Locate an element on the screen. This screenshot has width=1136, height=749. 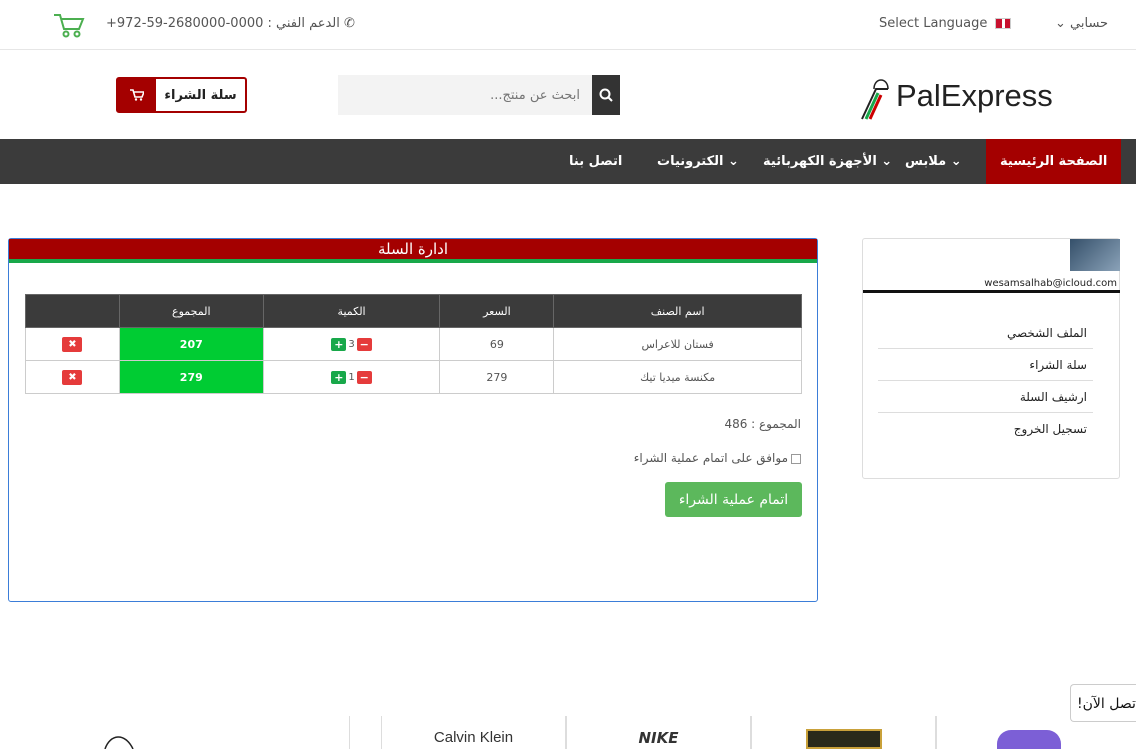
row-sum: 207 is located at coordinates (191, 344).